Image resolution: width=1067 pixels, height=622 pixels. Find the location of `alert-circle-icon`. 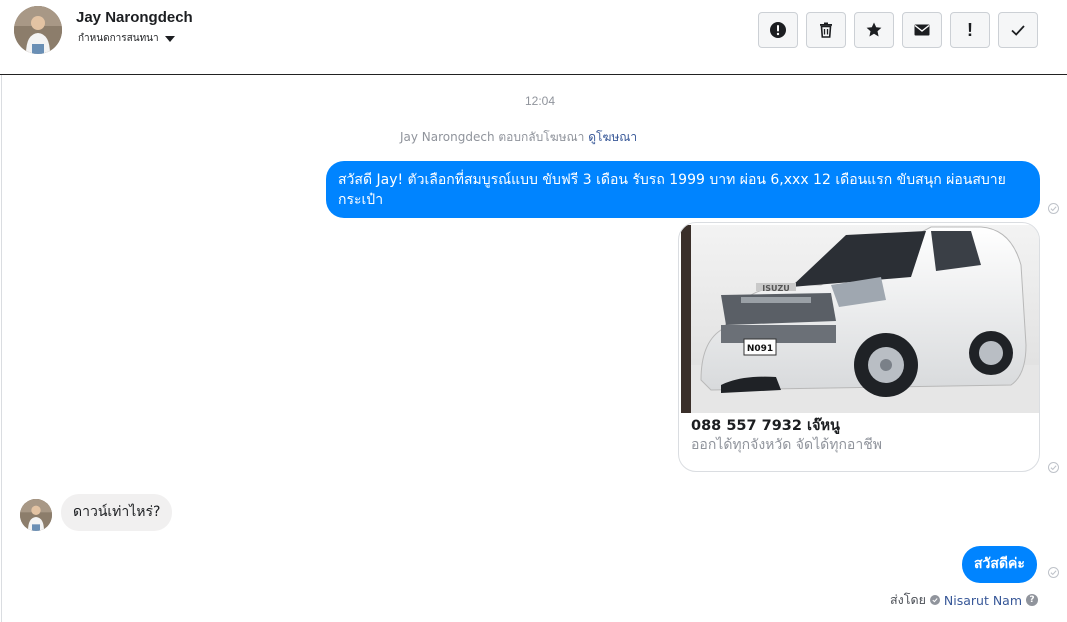

alert-circle-icon is located at coordinates (778, 30).